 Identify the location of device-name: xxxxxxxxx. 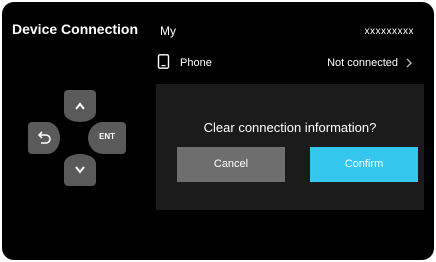
(389, 31).